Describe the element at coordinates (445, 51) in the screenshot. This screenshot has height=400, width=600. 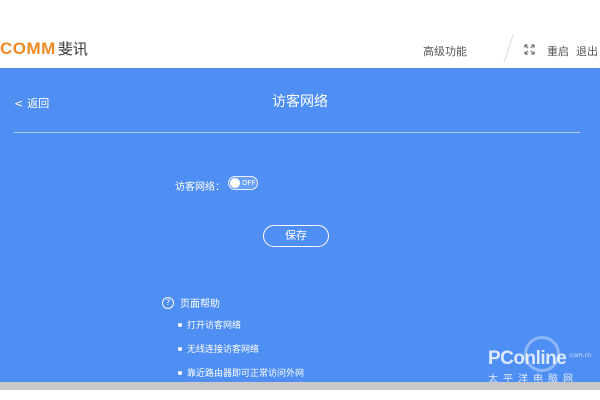
I see `nav-advanced-functions: 高级功能` at that location.